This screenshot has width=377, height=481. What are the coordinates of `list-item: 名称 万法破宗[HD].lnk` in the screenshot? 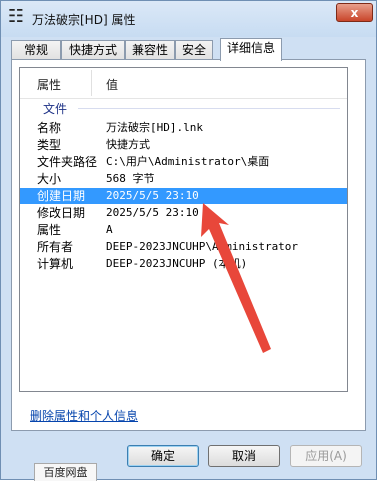 It's located at (183, 128).